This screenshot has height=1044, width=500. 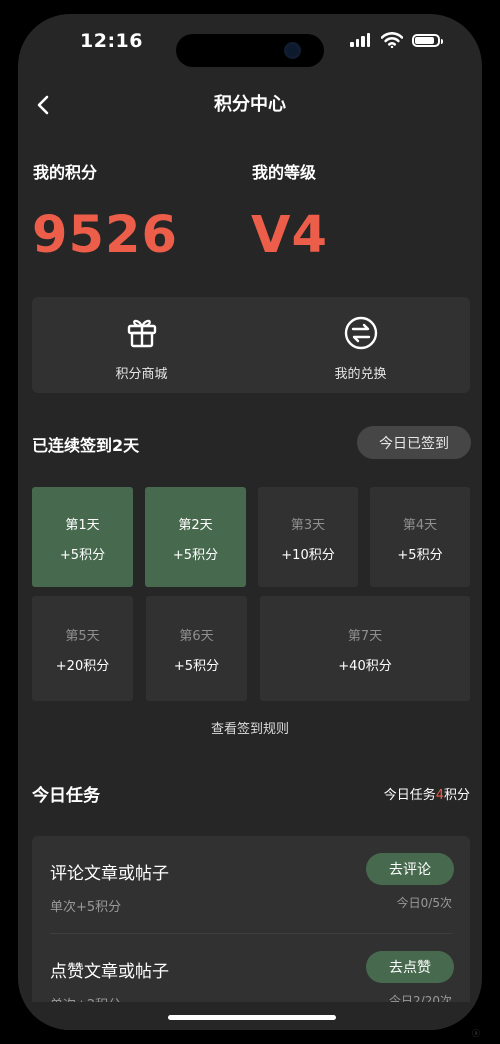 What do you see at coordinates (308, 555) in the screenshot?
I see `day-points: +10积分` at bounding box center [308, 555].